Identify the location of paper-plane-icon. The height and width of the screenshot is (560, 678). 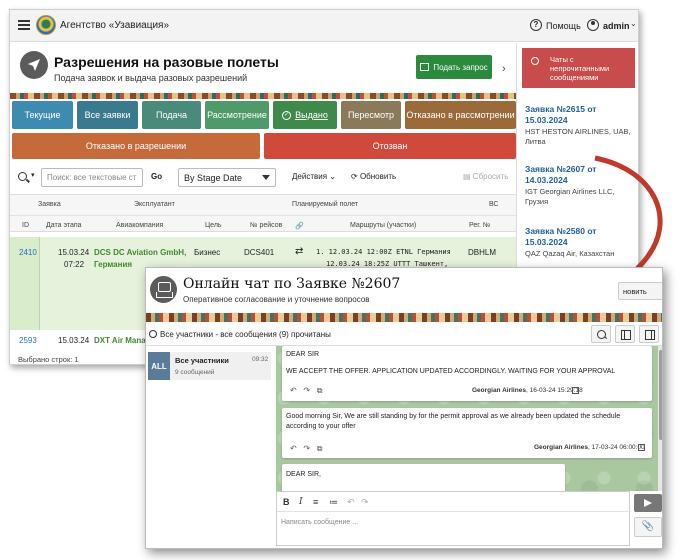
(34, 65).